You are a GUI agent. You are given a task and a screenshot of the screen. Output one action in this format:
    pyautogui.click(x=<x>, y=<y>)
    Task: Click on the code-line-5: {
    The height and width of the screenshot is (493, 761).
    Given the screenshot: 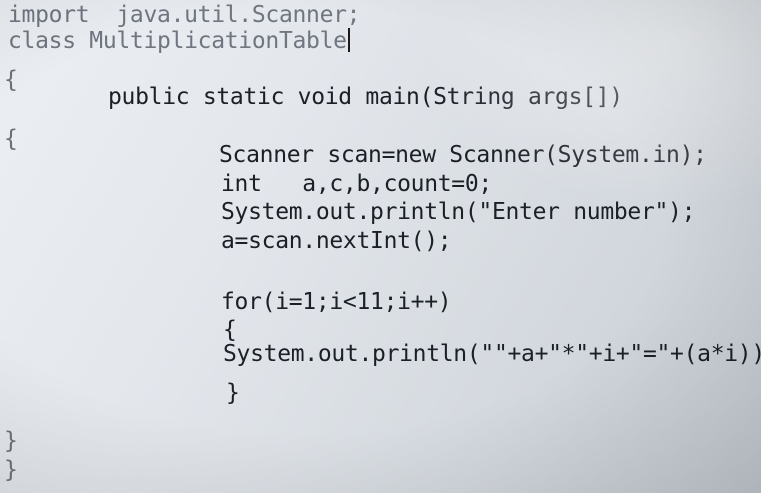 What is the action you would take?
    pyautogui.click(x=11, y=139)
    